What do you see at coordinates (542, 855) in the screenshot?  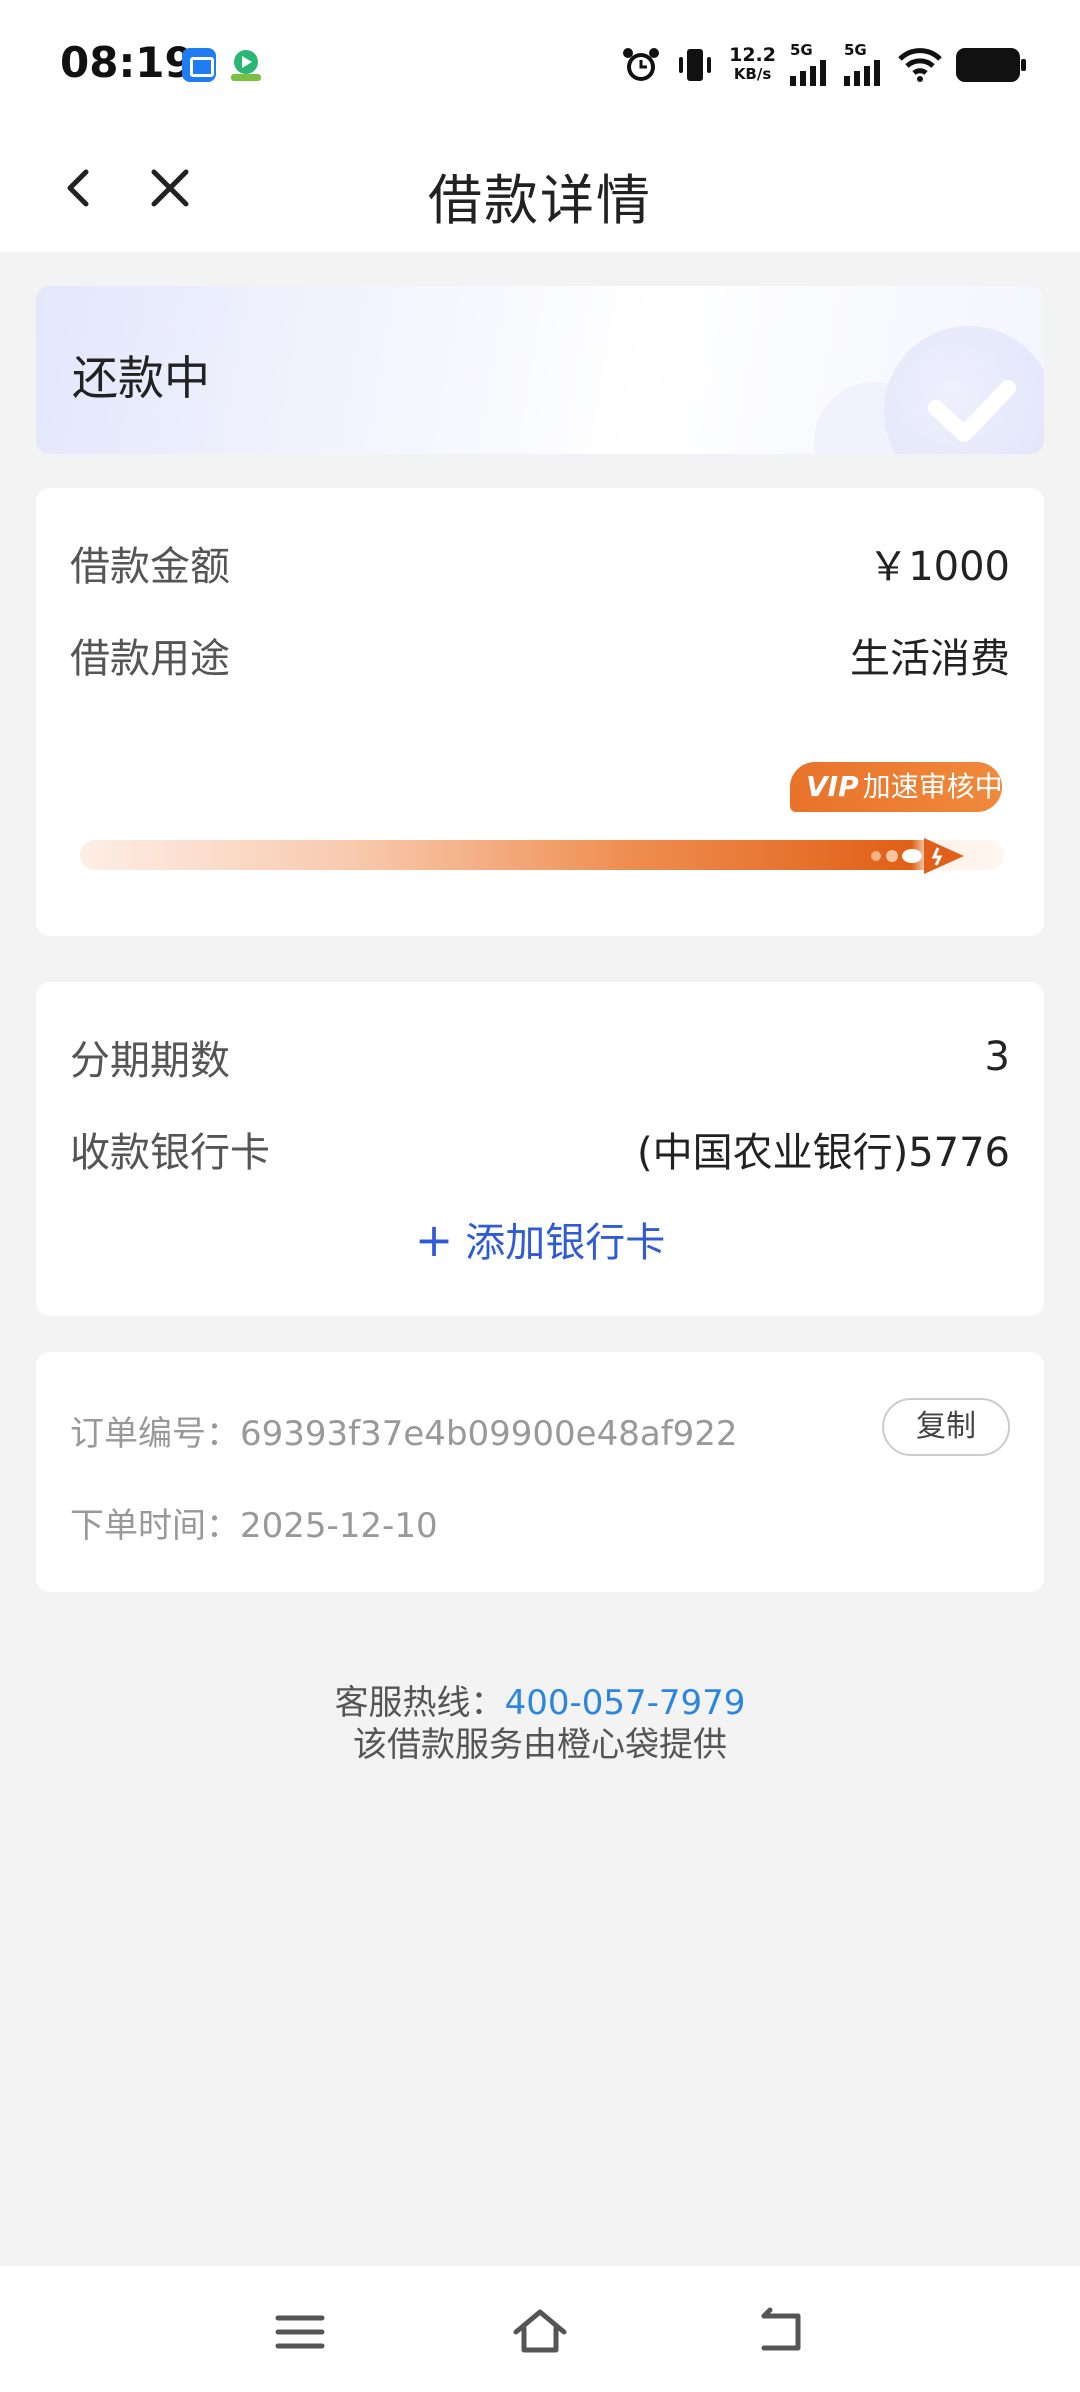 I see `review-progress-bar` at bounding box center [542, 855].